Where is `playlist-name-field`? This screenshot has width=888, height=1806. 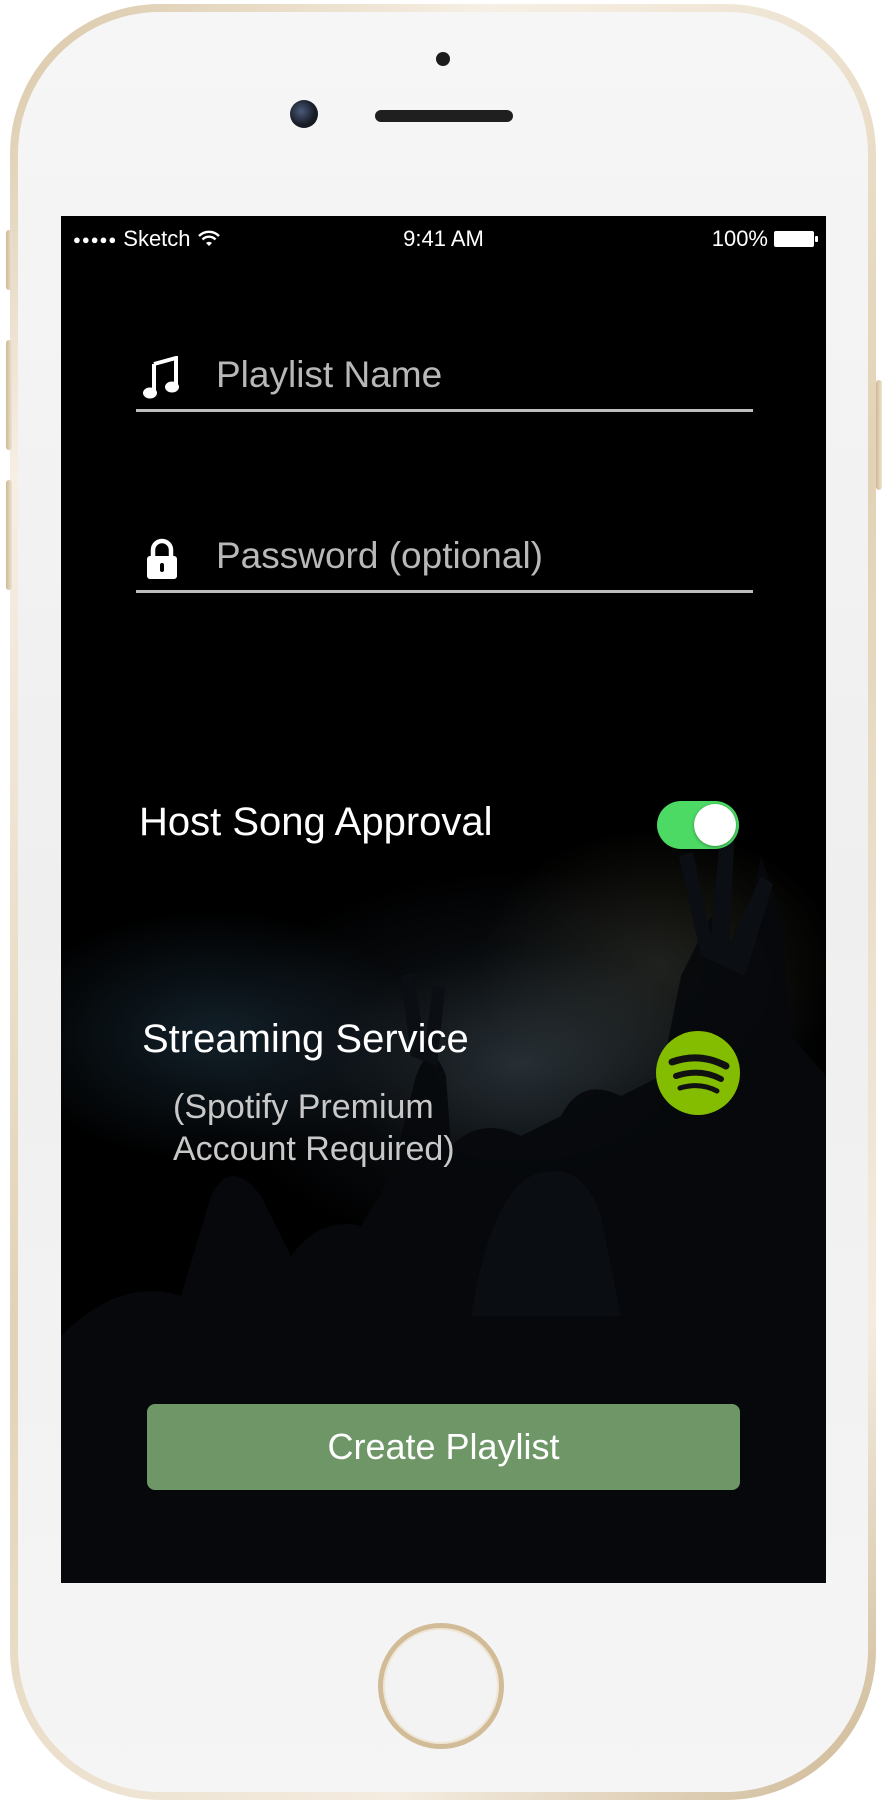
playlist-name-field is located at coordinates (444, 377).